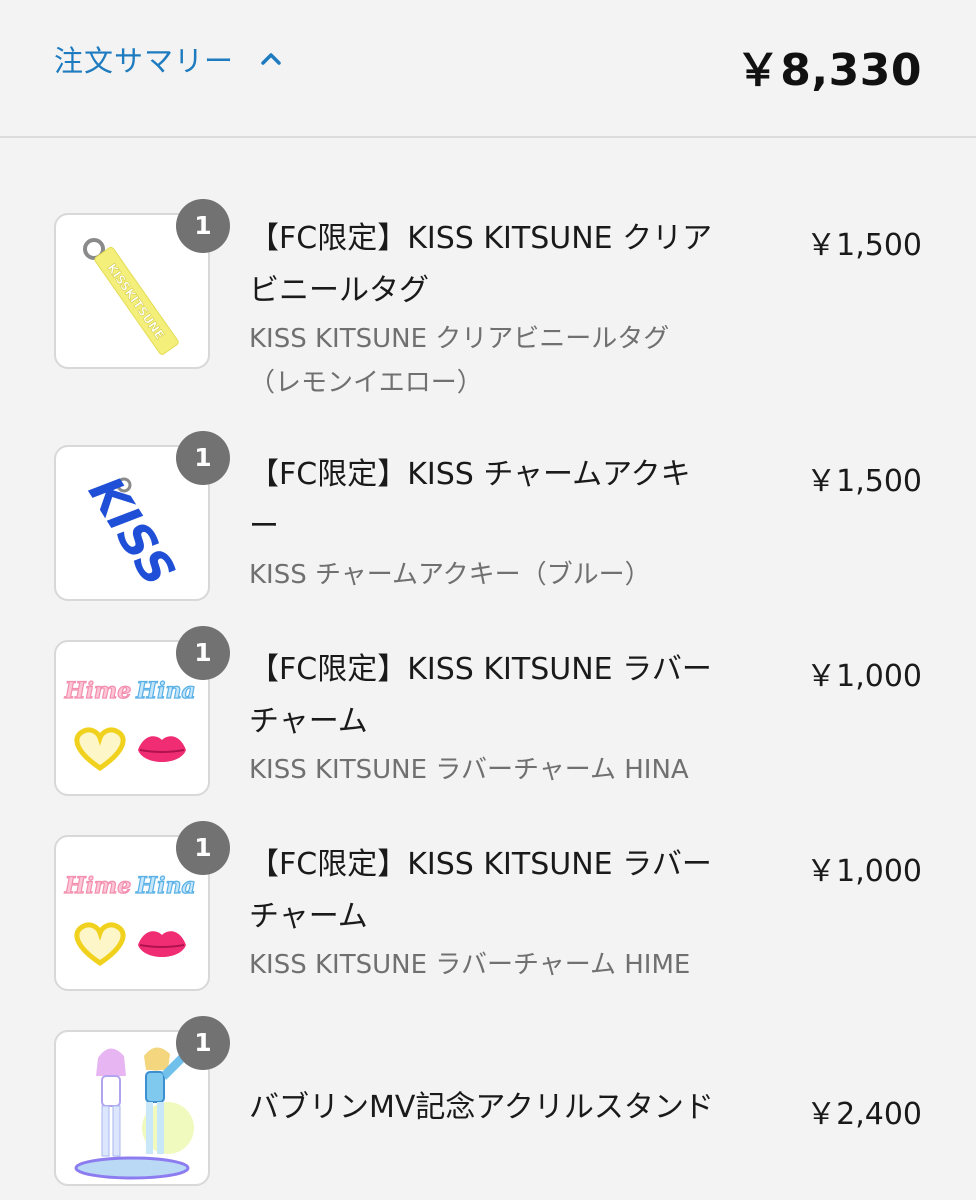 This screenshot has width=976, height=1200. I want to click on item-title-line: ビニールタグ, so click(339, 290).